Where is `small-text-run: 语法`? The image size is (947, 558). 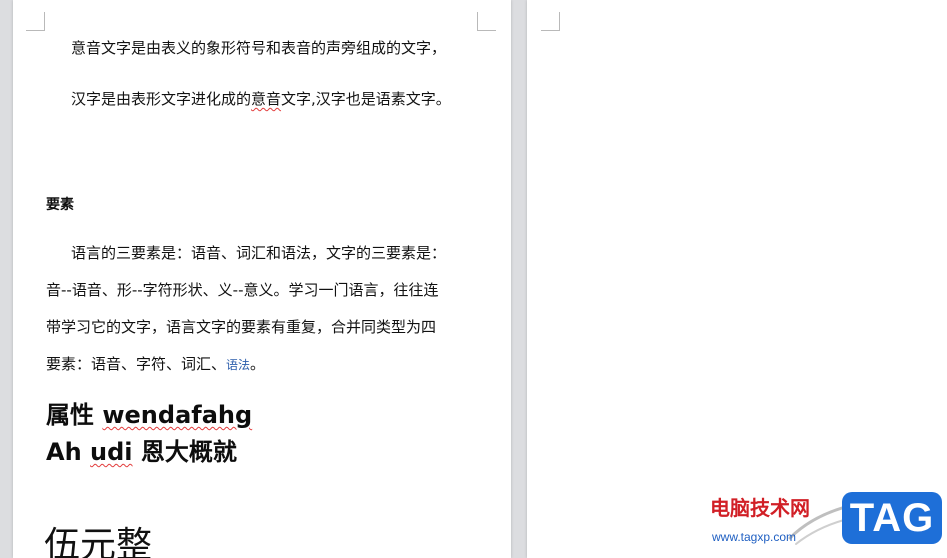
small-text-run: 语法 is located at coordinates (238, 365).